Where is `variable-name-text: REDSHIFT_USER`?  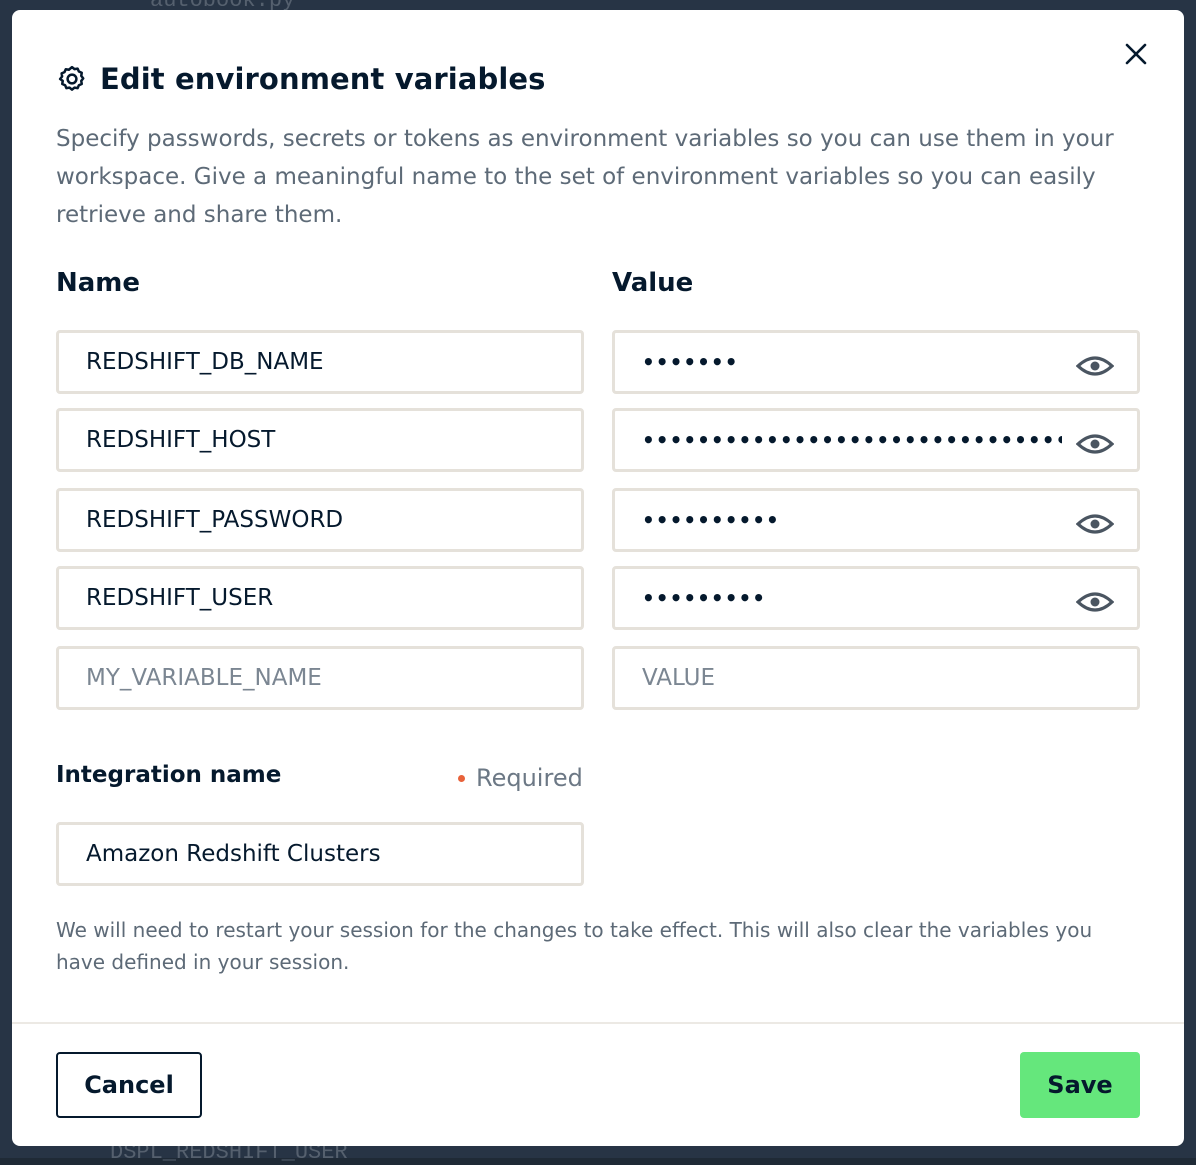 variable-name-text: REDSHIFT_USER is located at coordinates (180, 598).